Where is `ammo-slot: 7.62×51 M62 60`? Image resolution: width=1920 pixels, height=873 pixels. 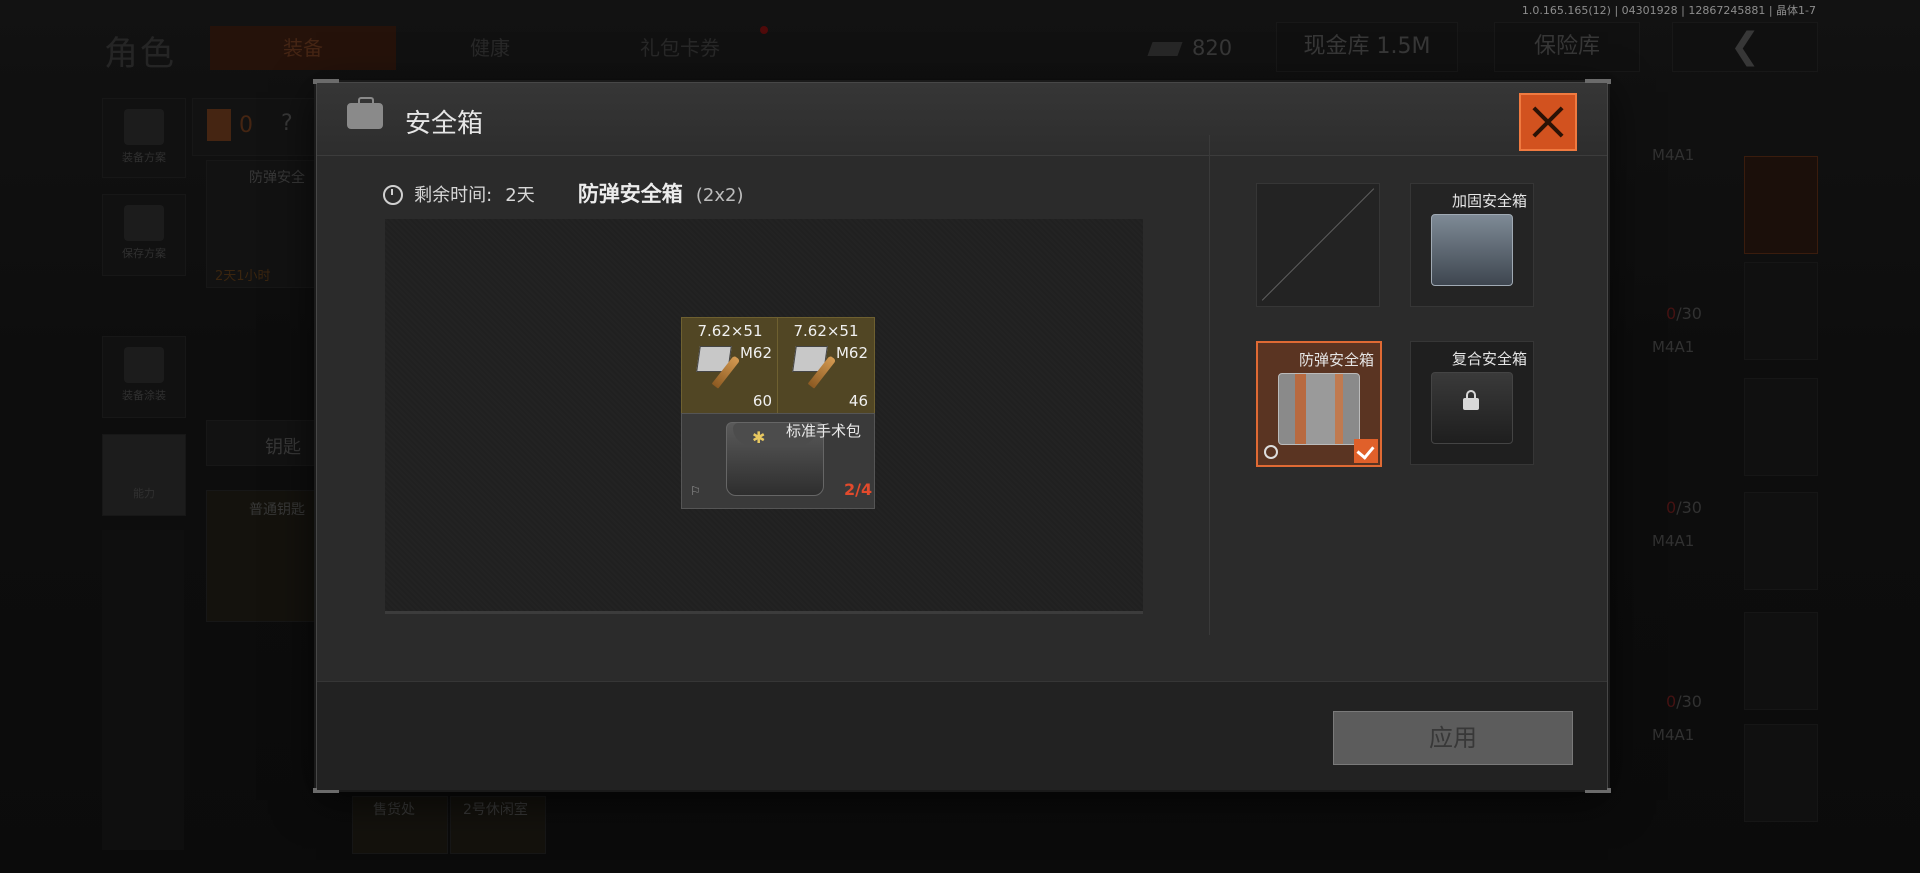 ammo-slot: 7.62×51 M62 60 is located at coordinates (730, 366).